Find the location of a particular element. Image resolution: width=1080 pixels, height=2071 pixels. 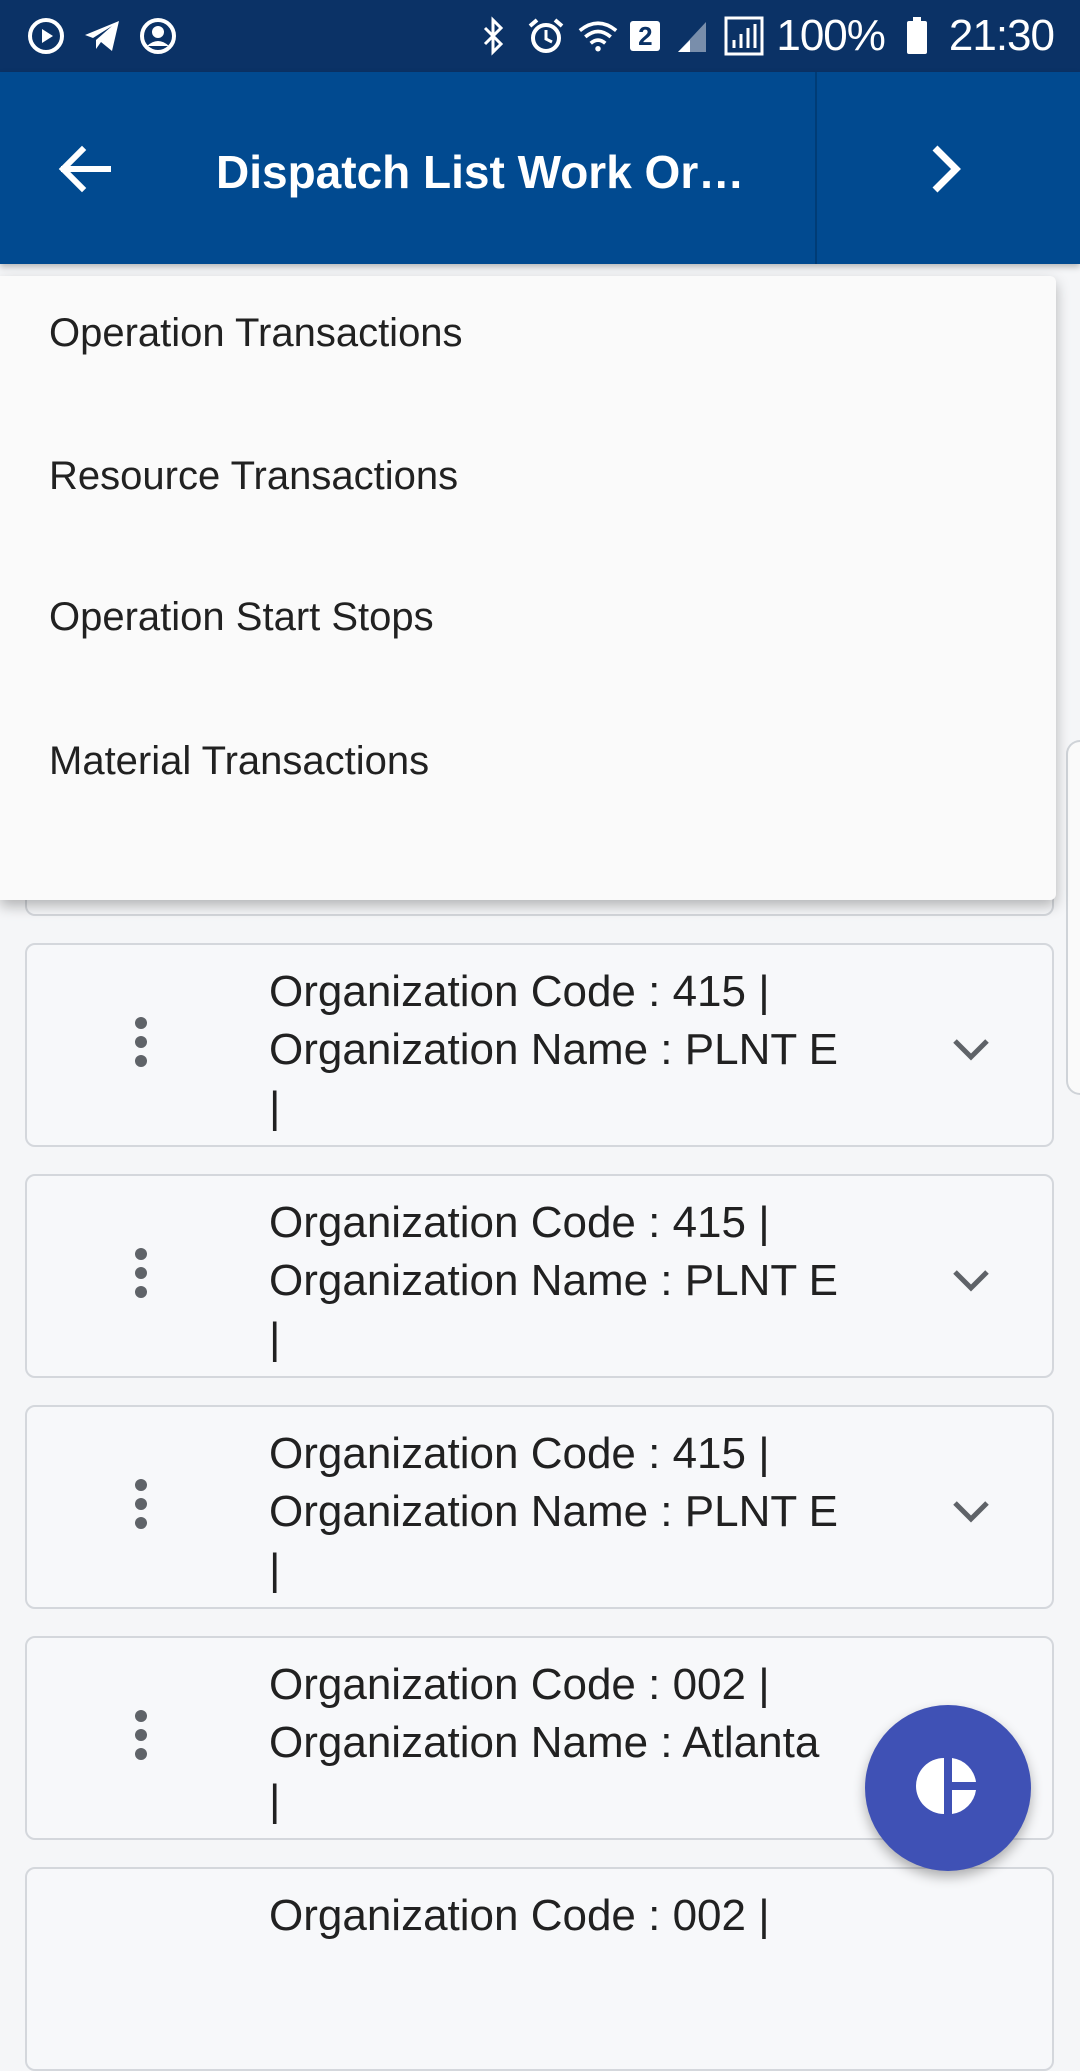

battery-percent: 100% is located at coordinates (831, 35).